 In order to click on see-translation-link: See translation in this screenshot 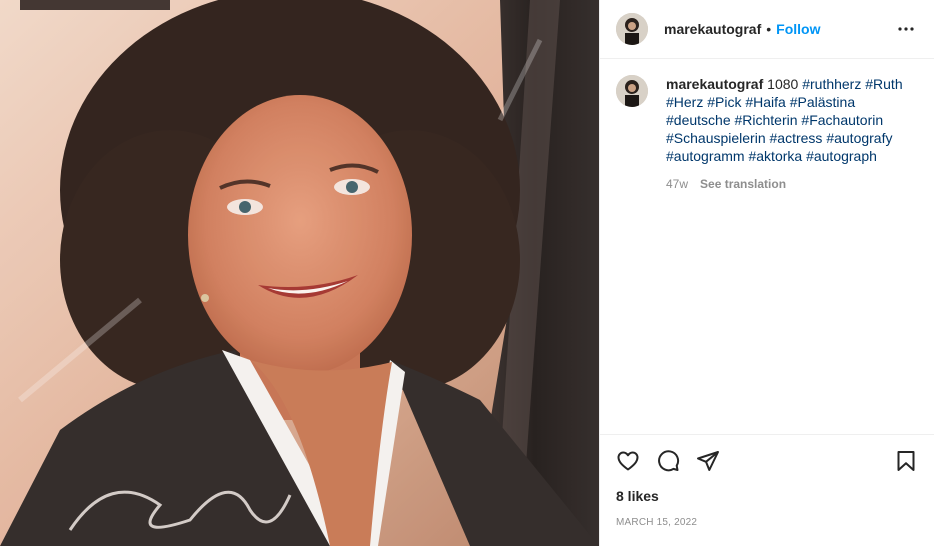, I will do `click(743, 184)`.